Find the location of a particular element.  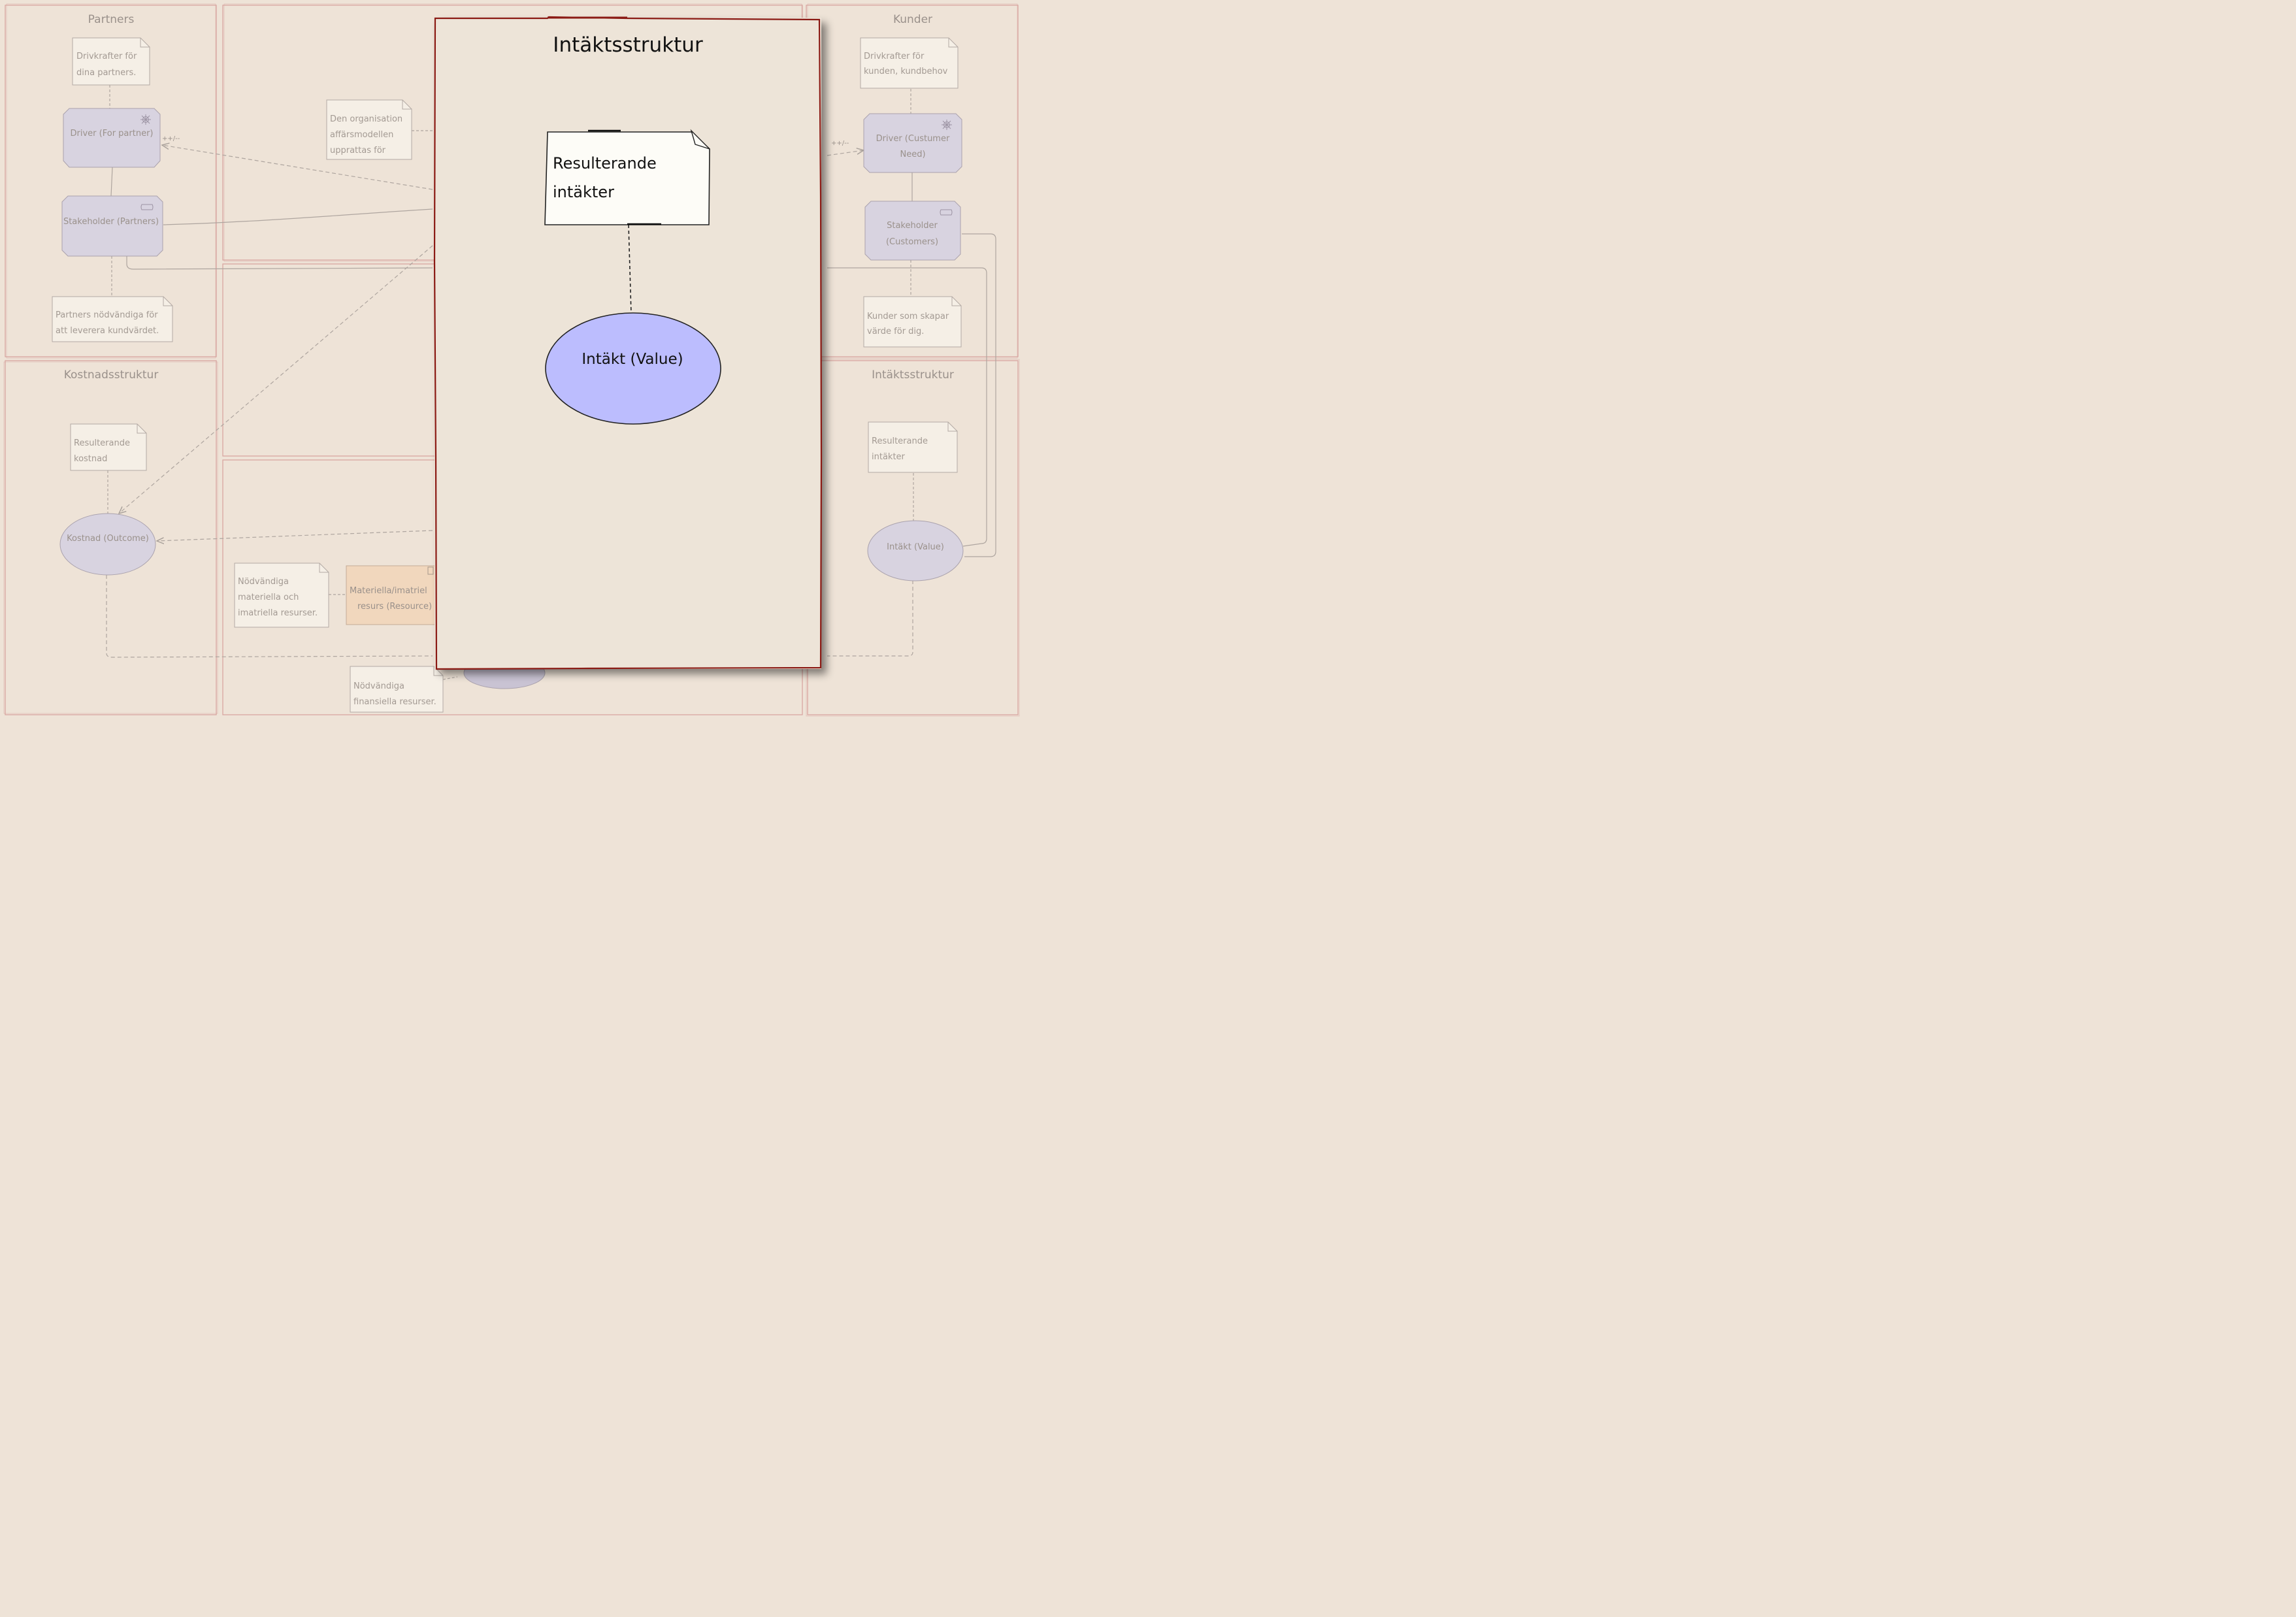

kunder-driver-edge-label: ++/-- is located at coordinates (840, 143).